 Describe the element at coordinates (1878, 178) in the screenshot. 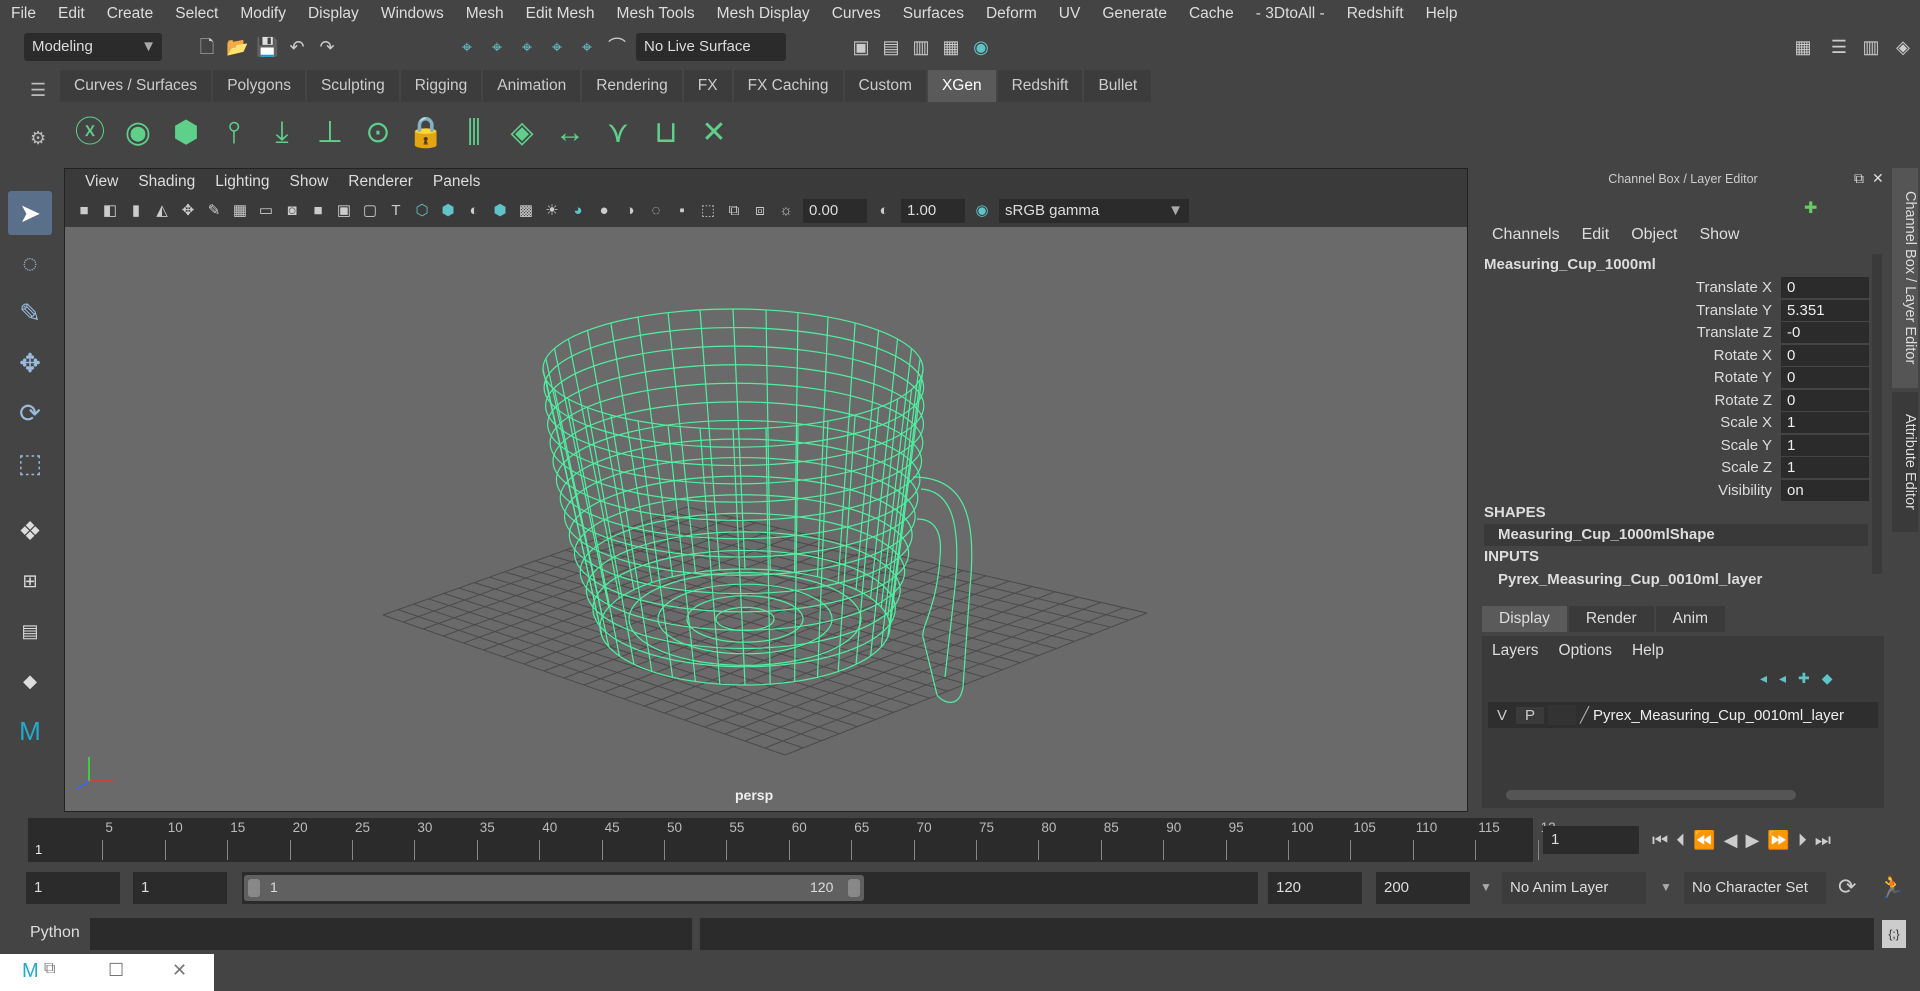

I see `close-icon: ✕` at that location.